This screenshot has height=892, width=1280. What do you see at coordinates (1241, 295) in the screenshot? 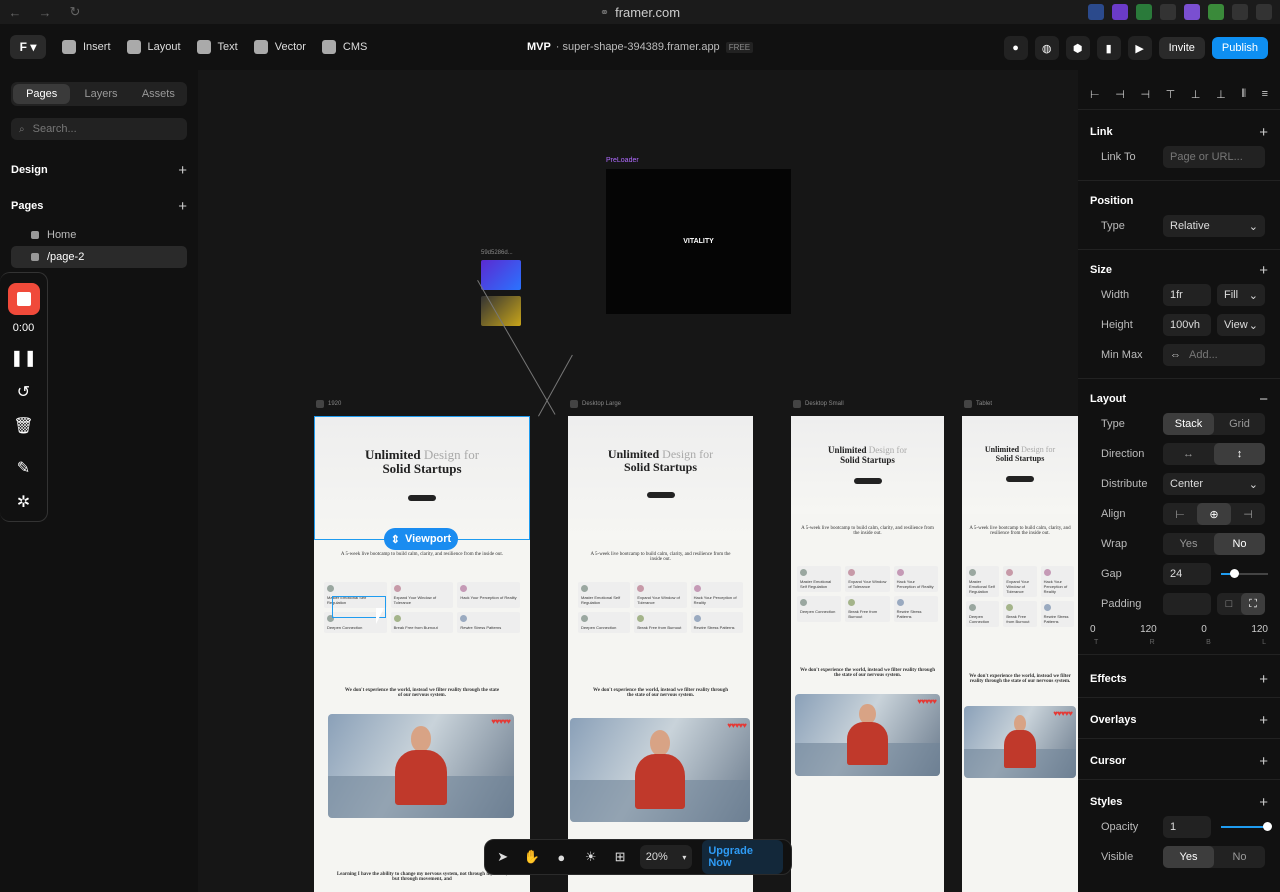
I see `width-mode-select: Fill ⌄` at bounding box center [1241, 295].